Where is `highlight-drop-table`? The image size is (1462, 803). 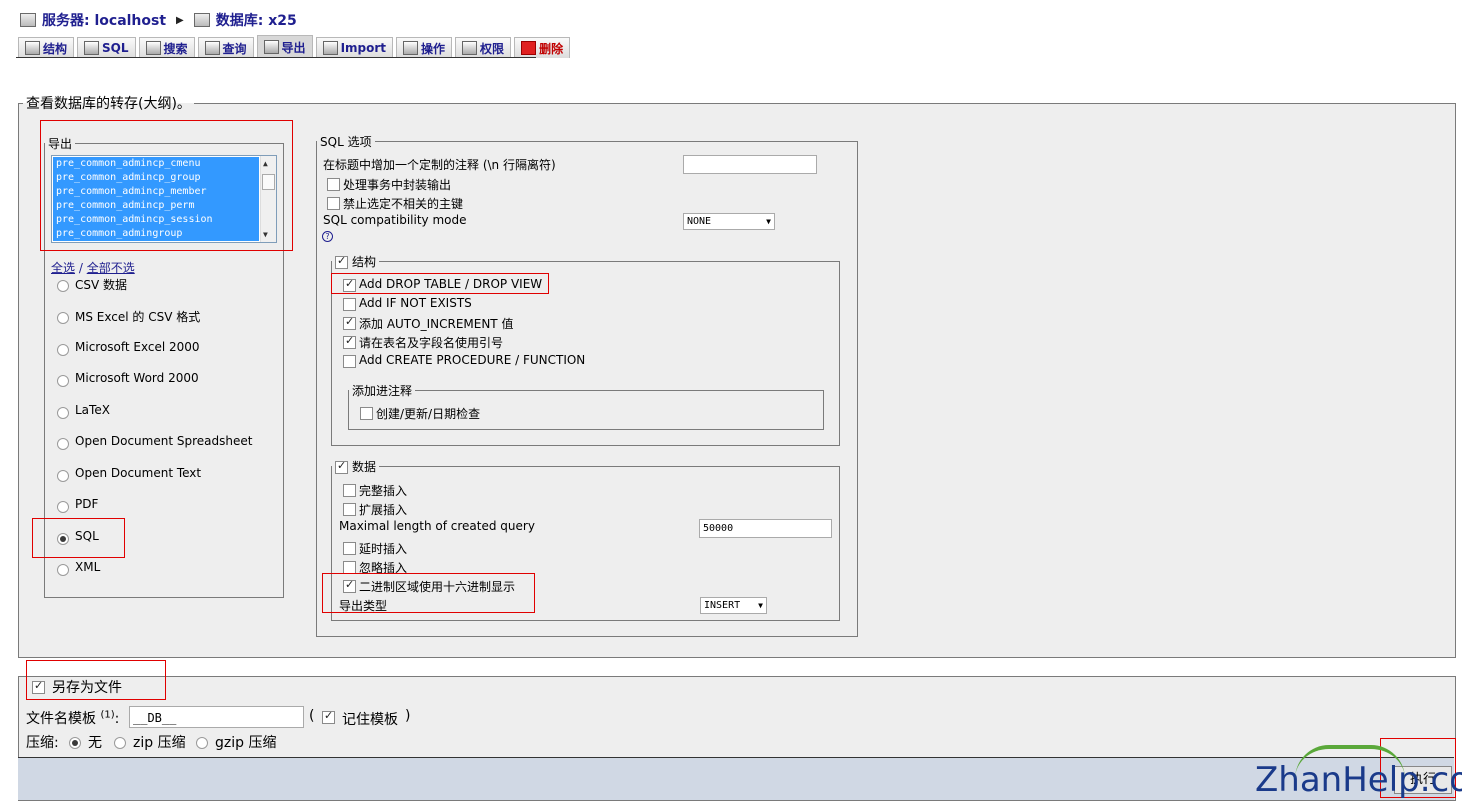 highlight-drop-table is located at coordinates (440, 283).